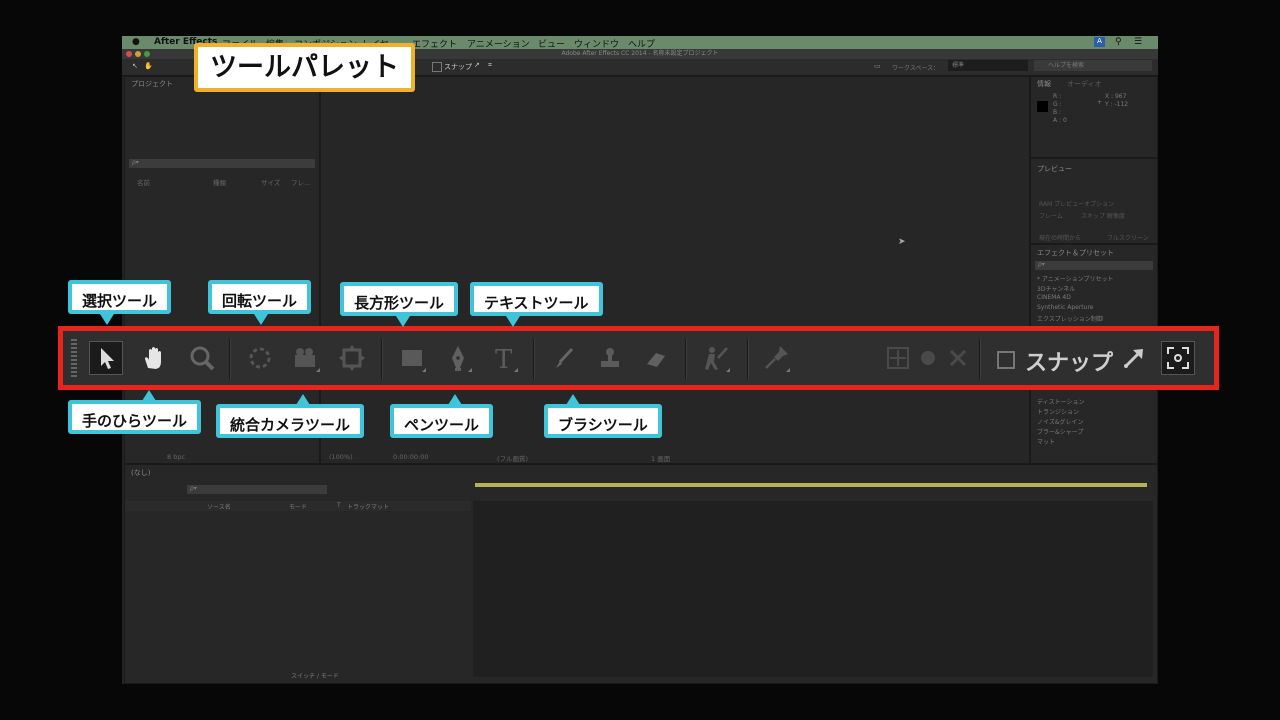 This screenshot has height=720, width=1280. What do you see at coordinates (656, 358) in the screenshot?
I see `eraser-tool` at bounding box center [656, 358].